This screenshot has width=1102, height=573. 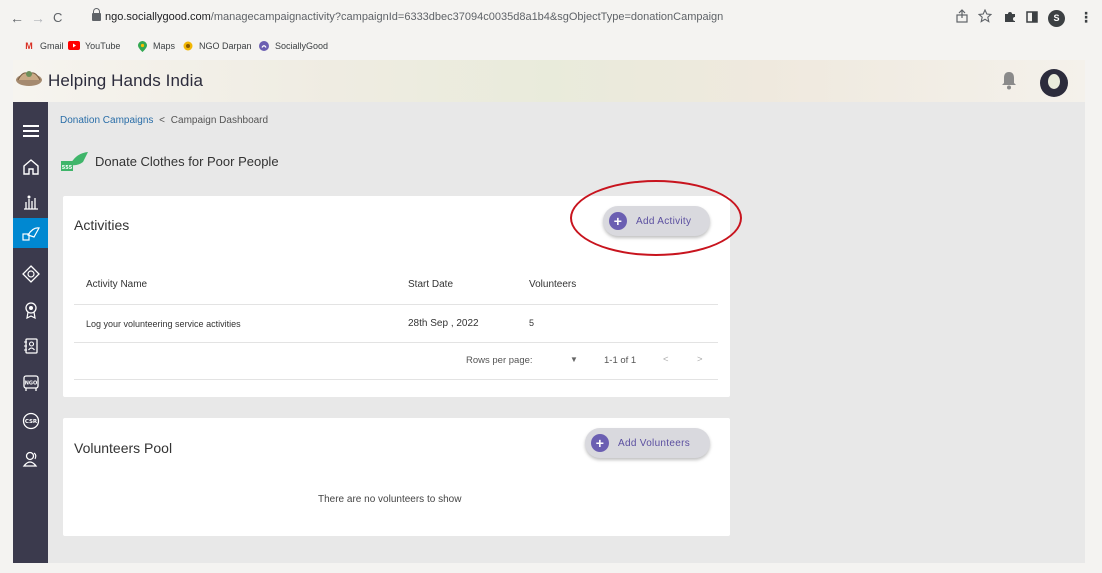 I want to click on forward-icon: →, so click(x=38, y=18).